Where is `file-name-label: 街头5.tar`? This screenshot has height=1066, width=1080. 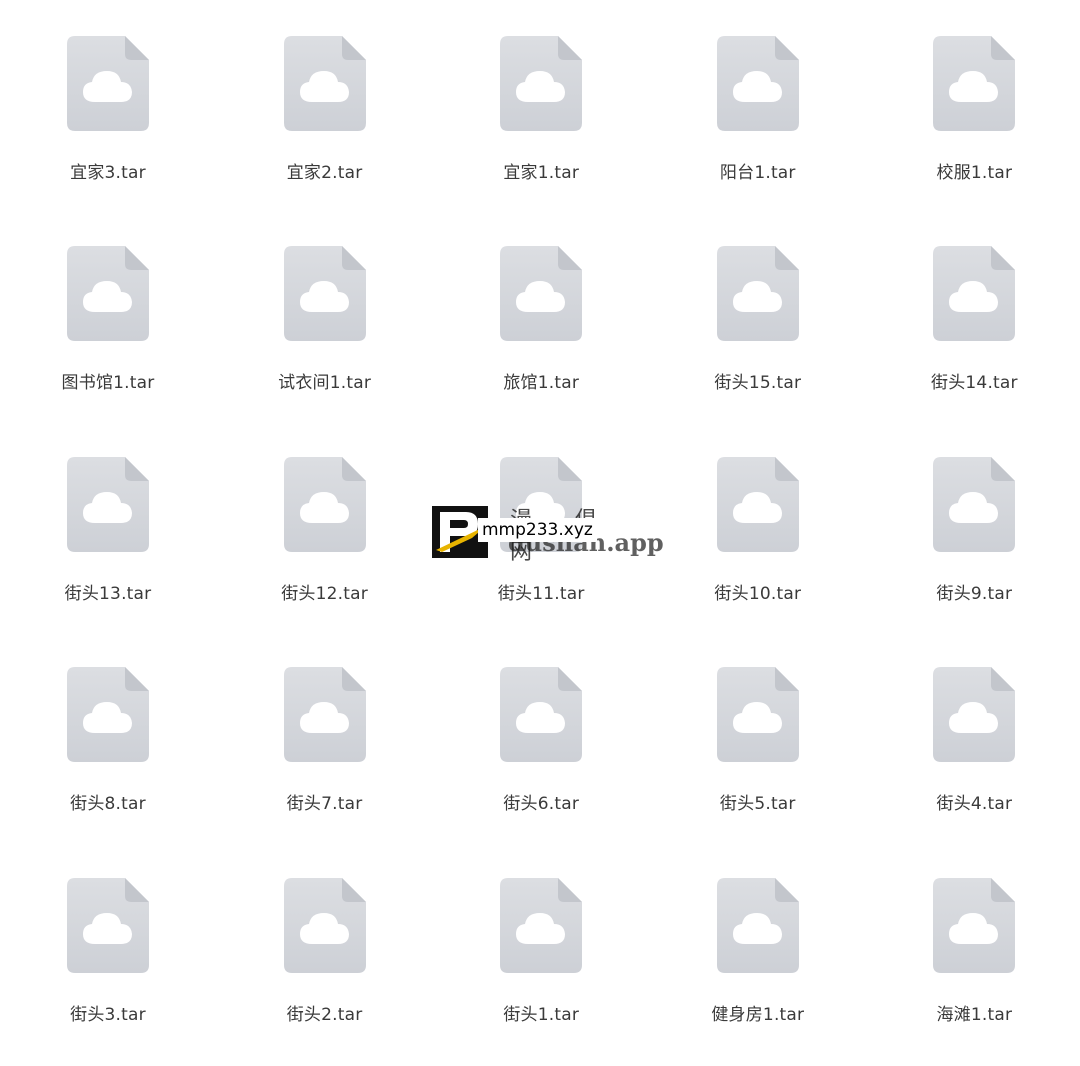
file-name-label: 街头5.tar is located at coordinates (758, 801).